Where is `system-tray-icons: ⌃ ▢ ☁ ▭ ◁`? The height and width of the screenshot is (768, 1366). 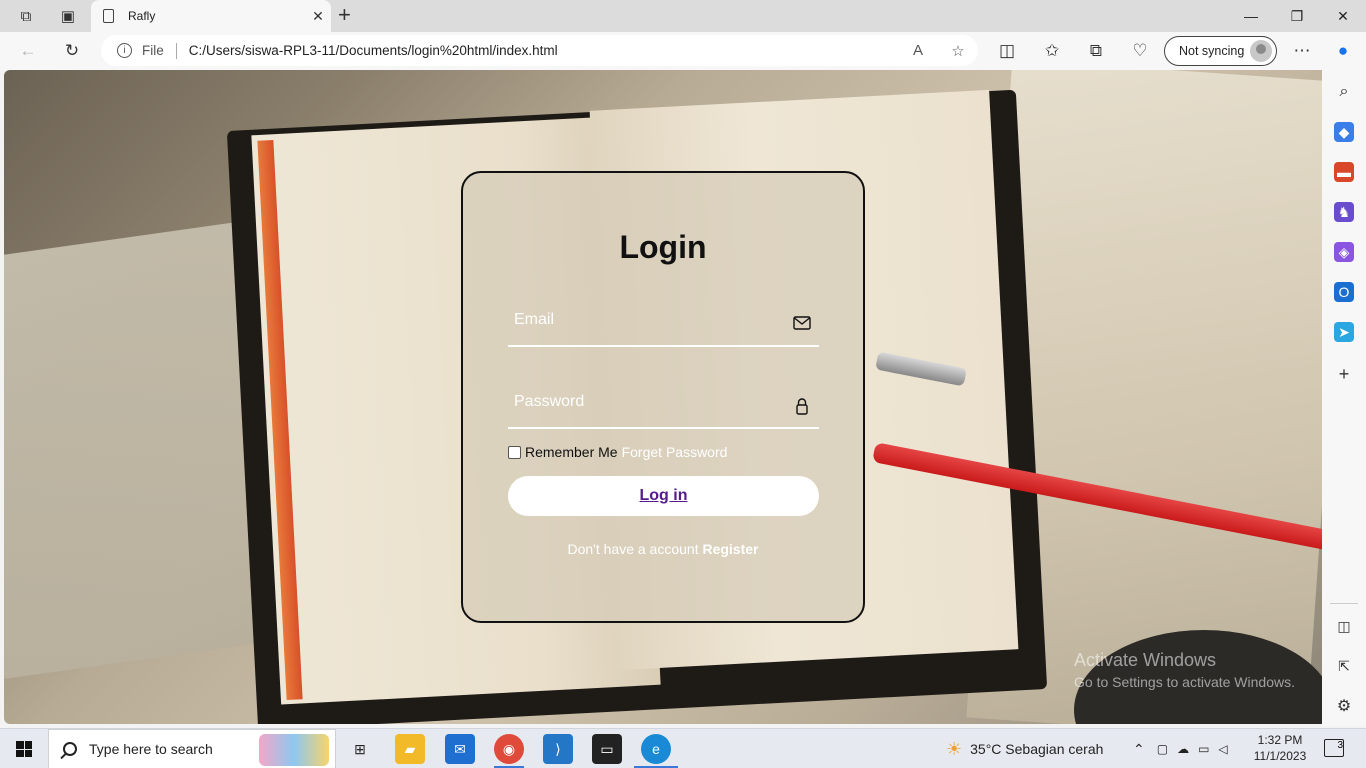
system-tray-icons: ⌃ ▢ ☁ ▭ ◁ is located at coordinates (1180, 748).